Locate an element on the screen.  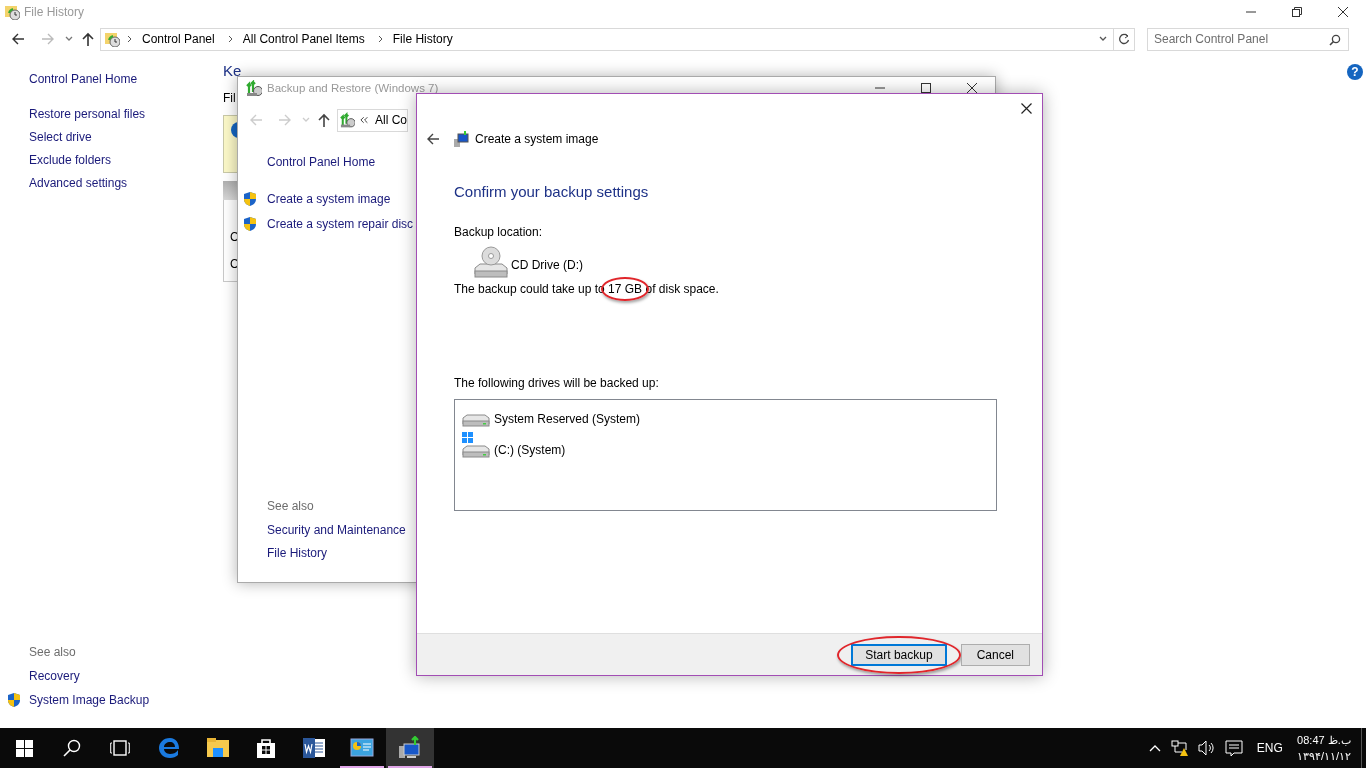
edge-icon is located at coordinates (170, 748).